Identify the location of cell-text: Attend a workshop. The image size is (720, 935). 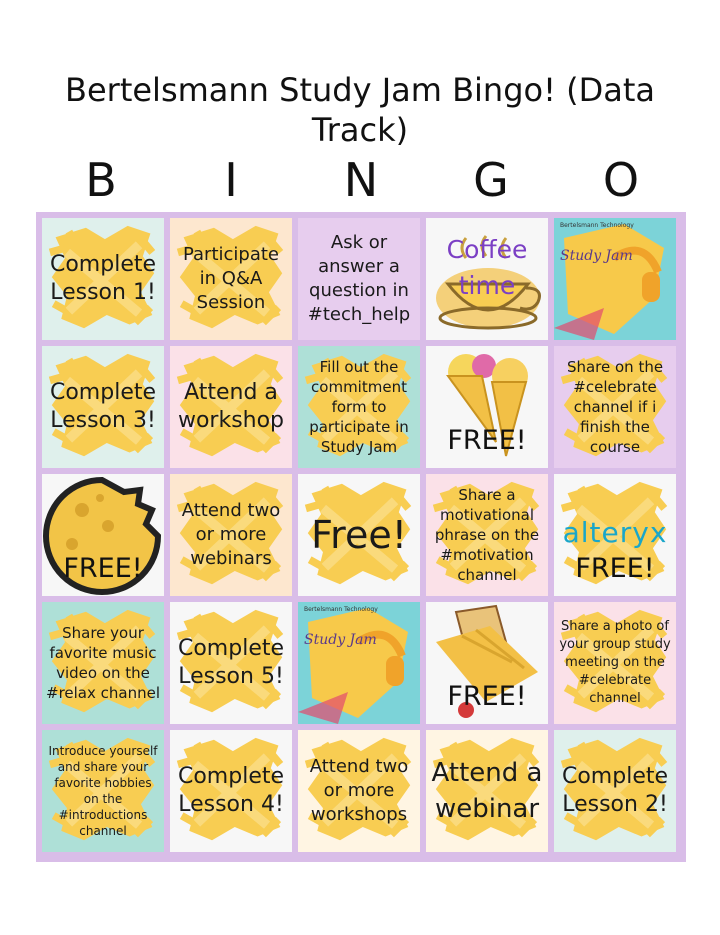
(231, 406).